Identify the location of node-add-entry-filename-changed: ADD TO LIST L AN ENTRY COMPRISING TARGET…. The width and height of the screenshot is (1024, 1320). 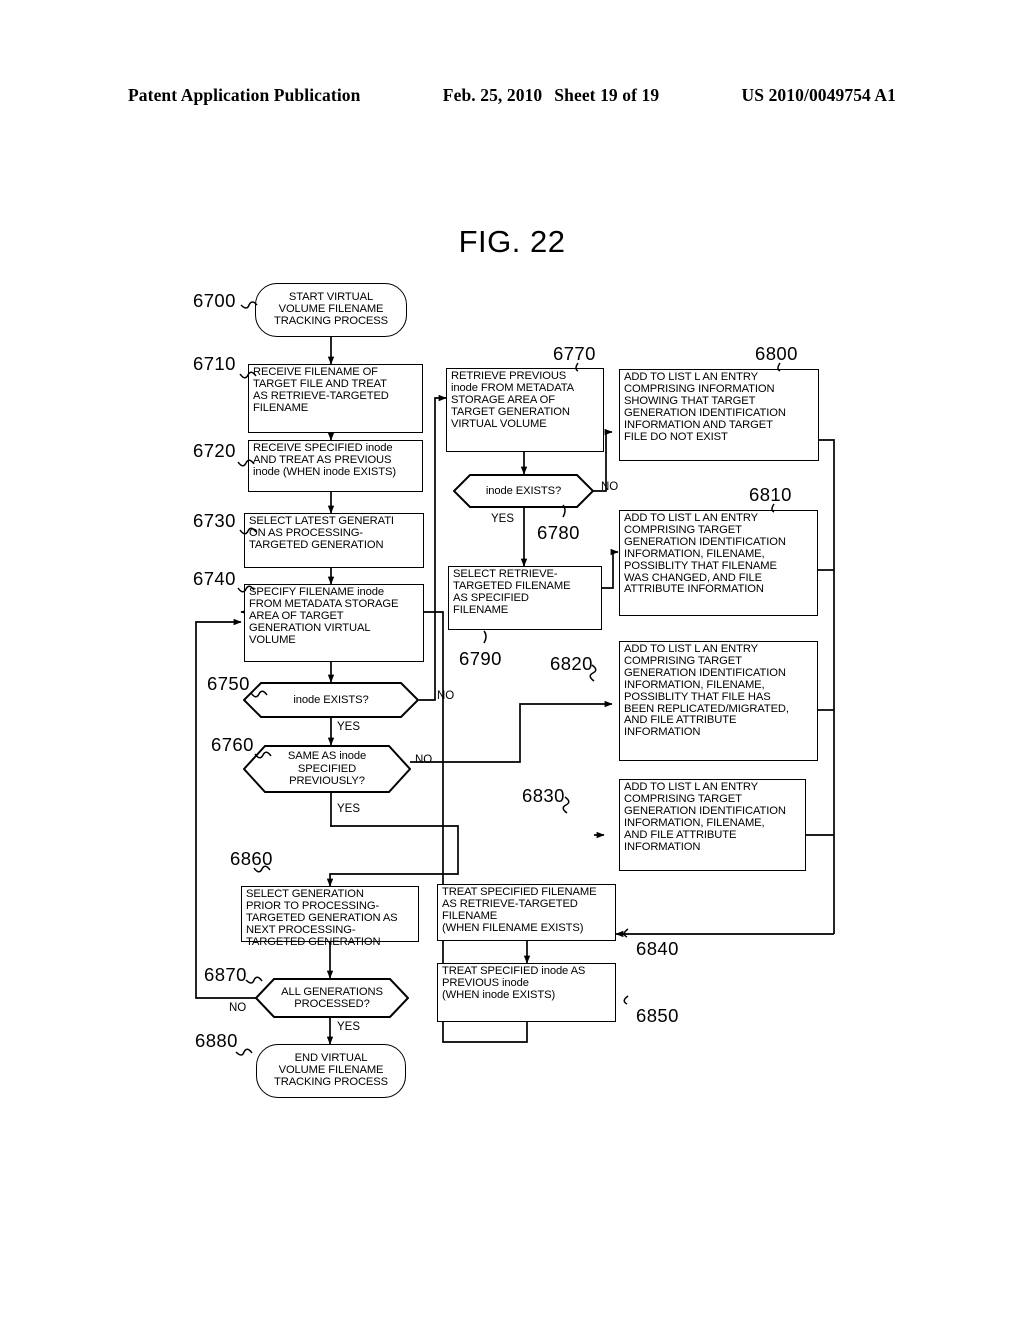
(718, 563).